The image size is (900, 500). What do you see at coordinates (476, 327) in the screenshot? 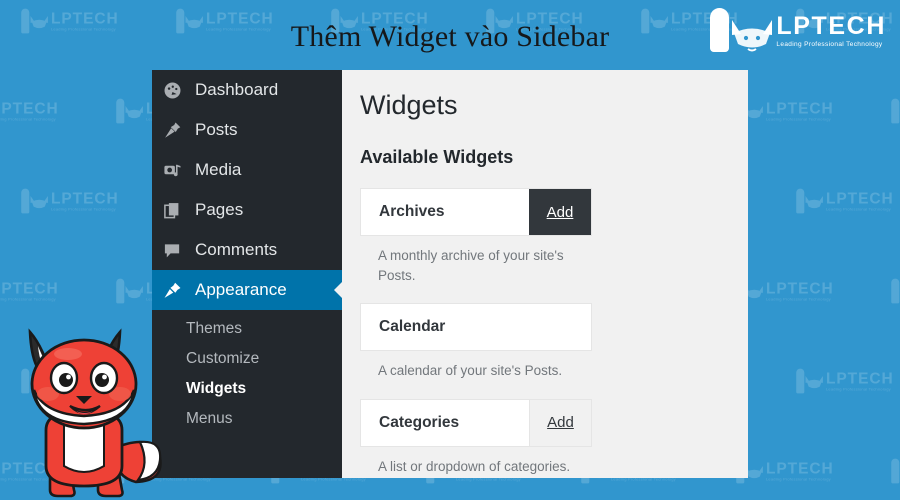
I see `widget-card: CalendarAdd` at bounding box center [476, 327].